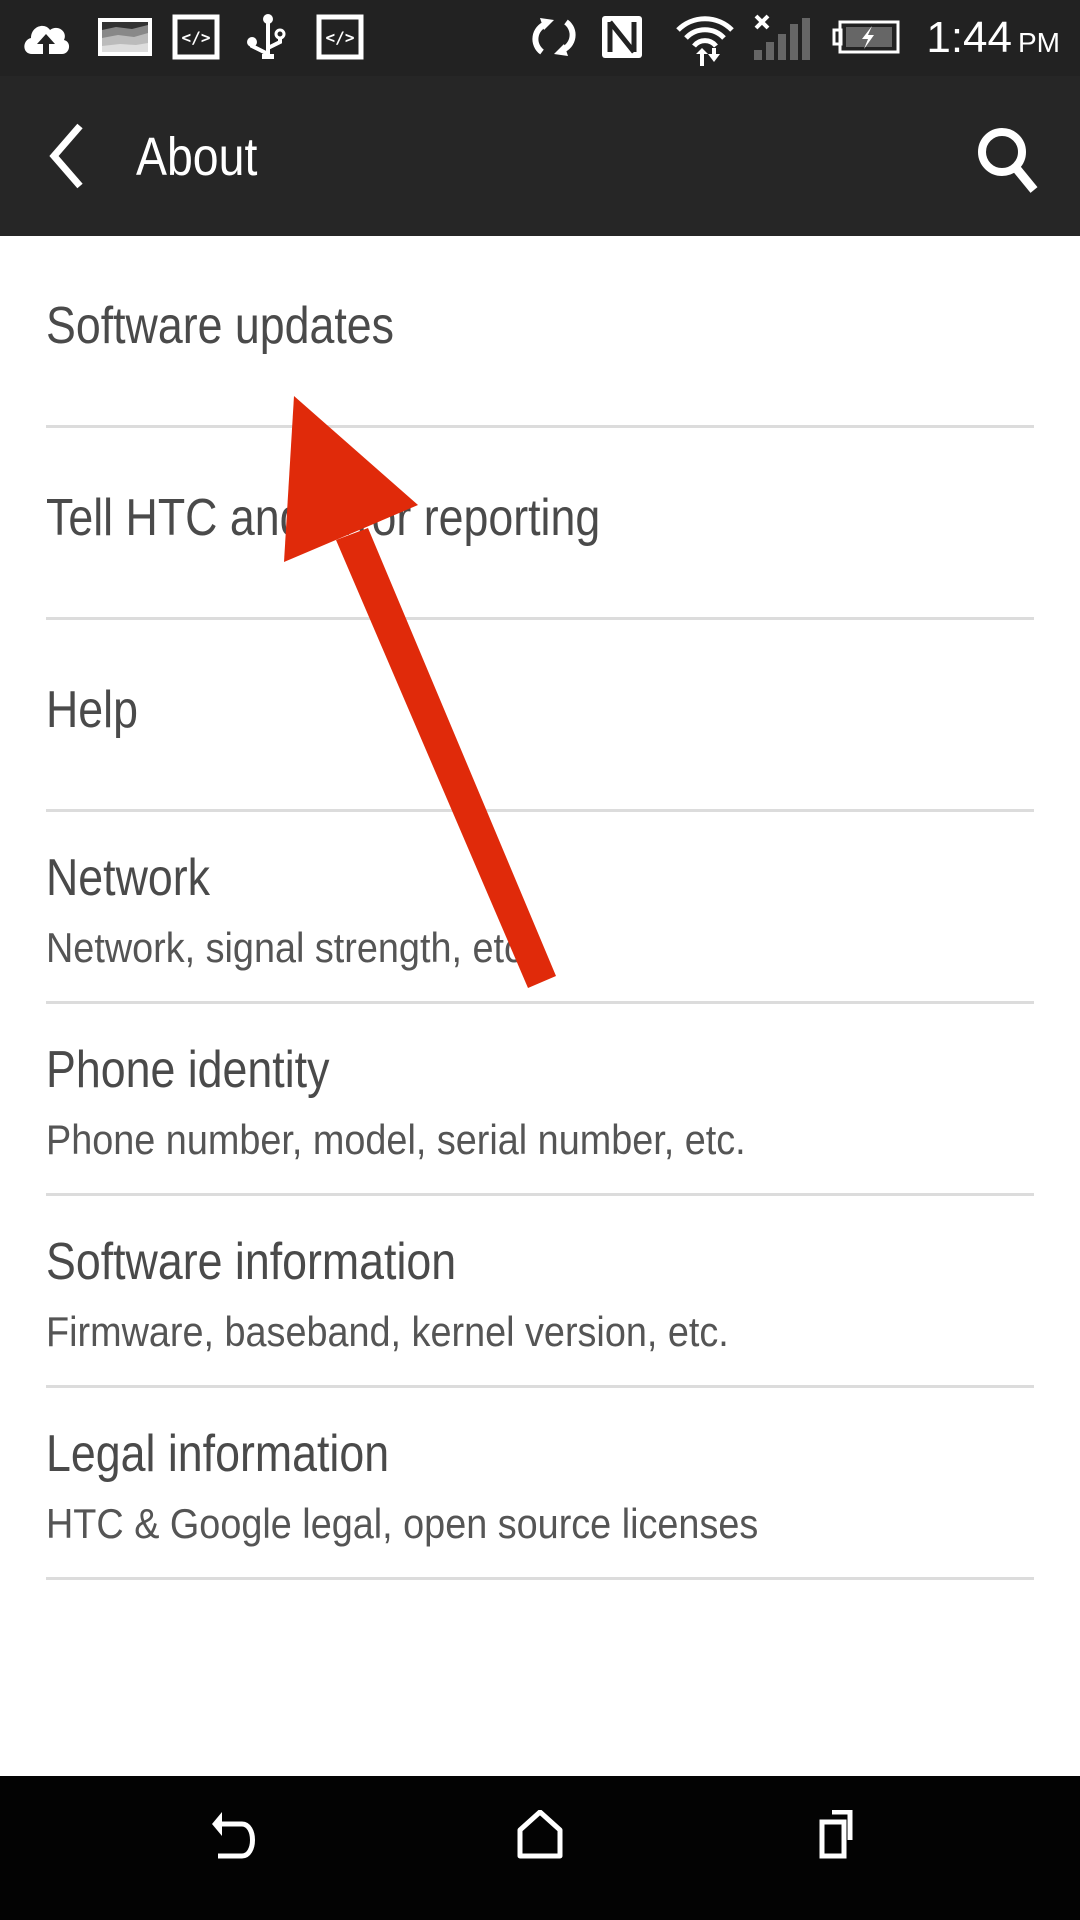  Describe the element at coordinates (125, 37) in the screenshot. I see `gallery-image-icon` at that location.